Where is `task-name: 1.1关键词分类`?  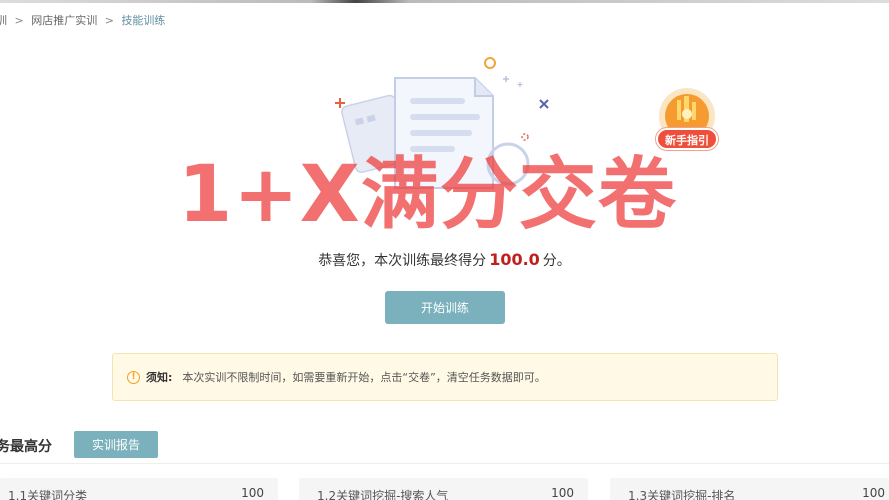
task-name: 1.1关键词分类 is located at coordinates (48, 494).